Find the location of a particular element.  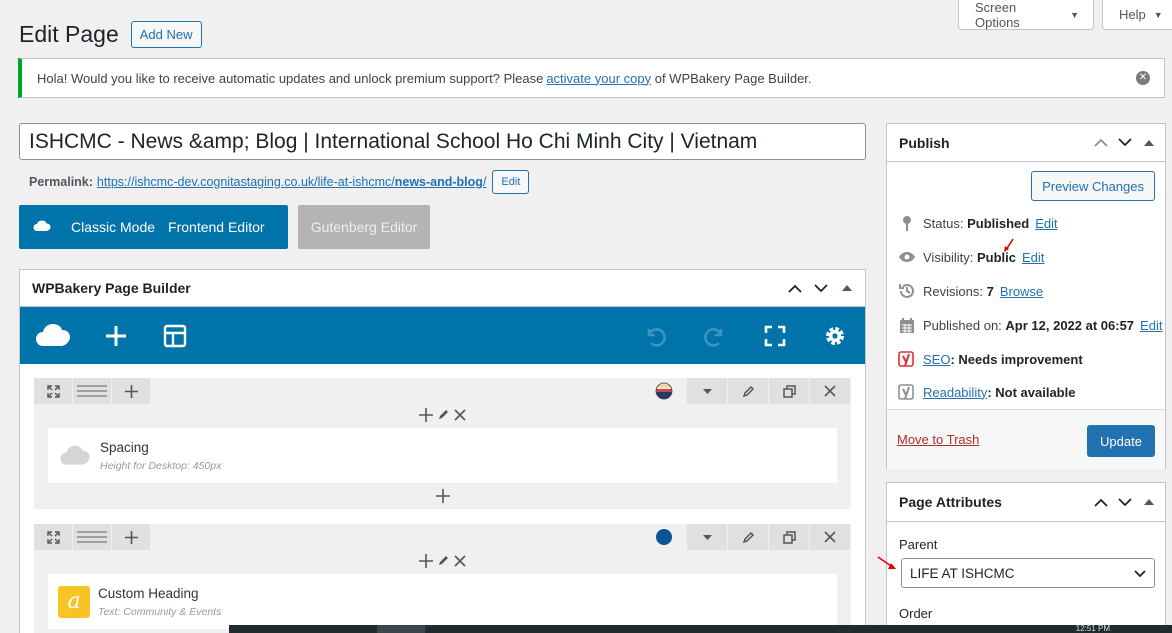

add-element-icon is located at coordinates (116, 336).